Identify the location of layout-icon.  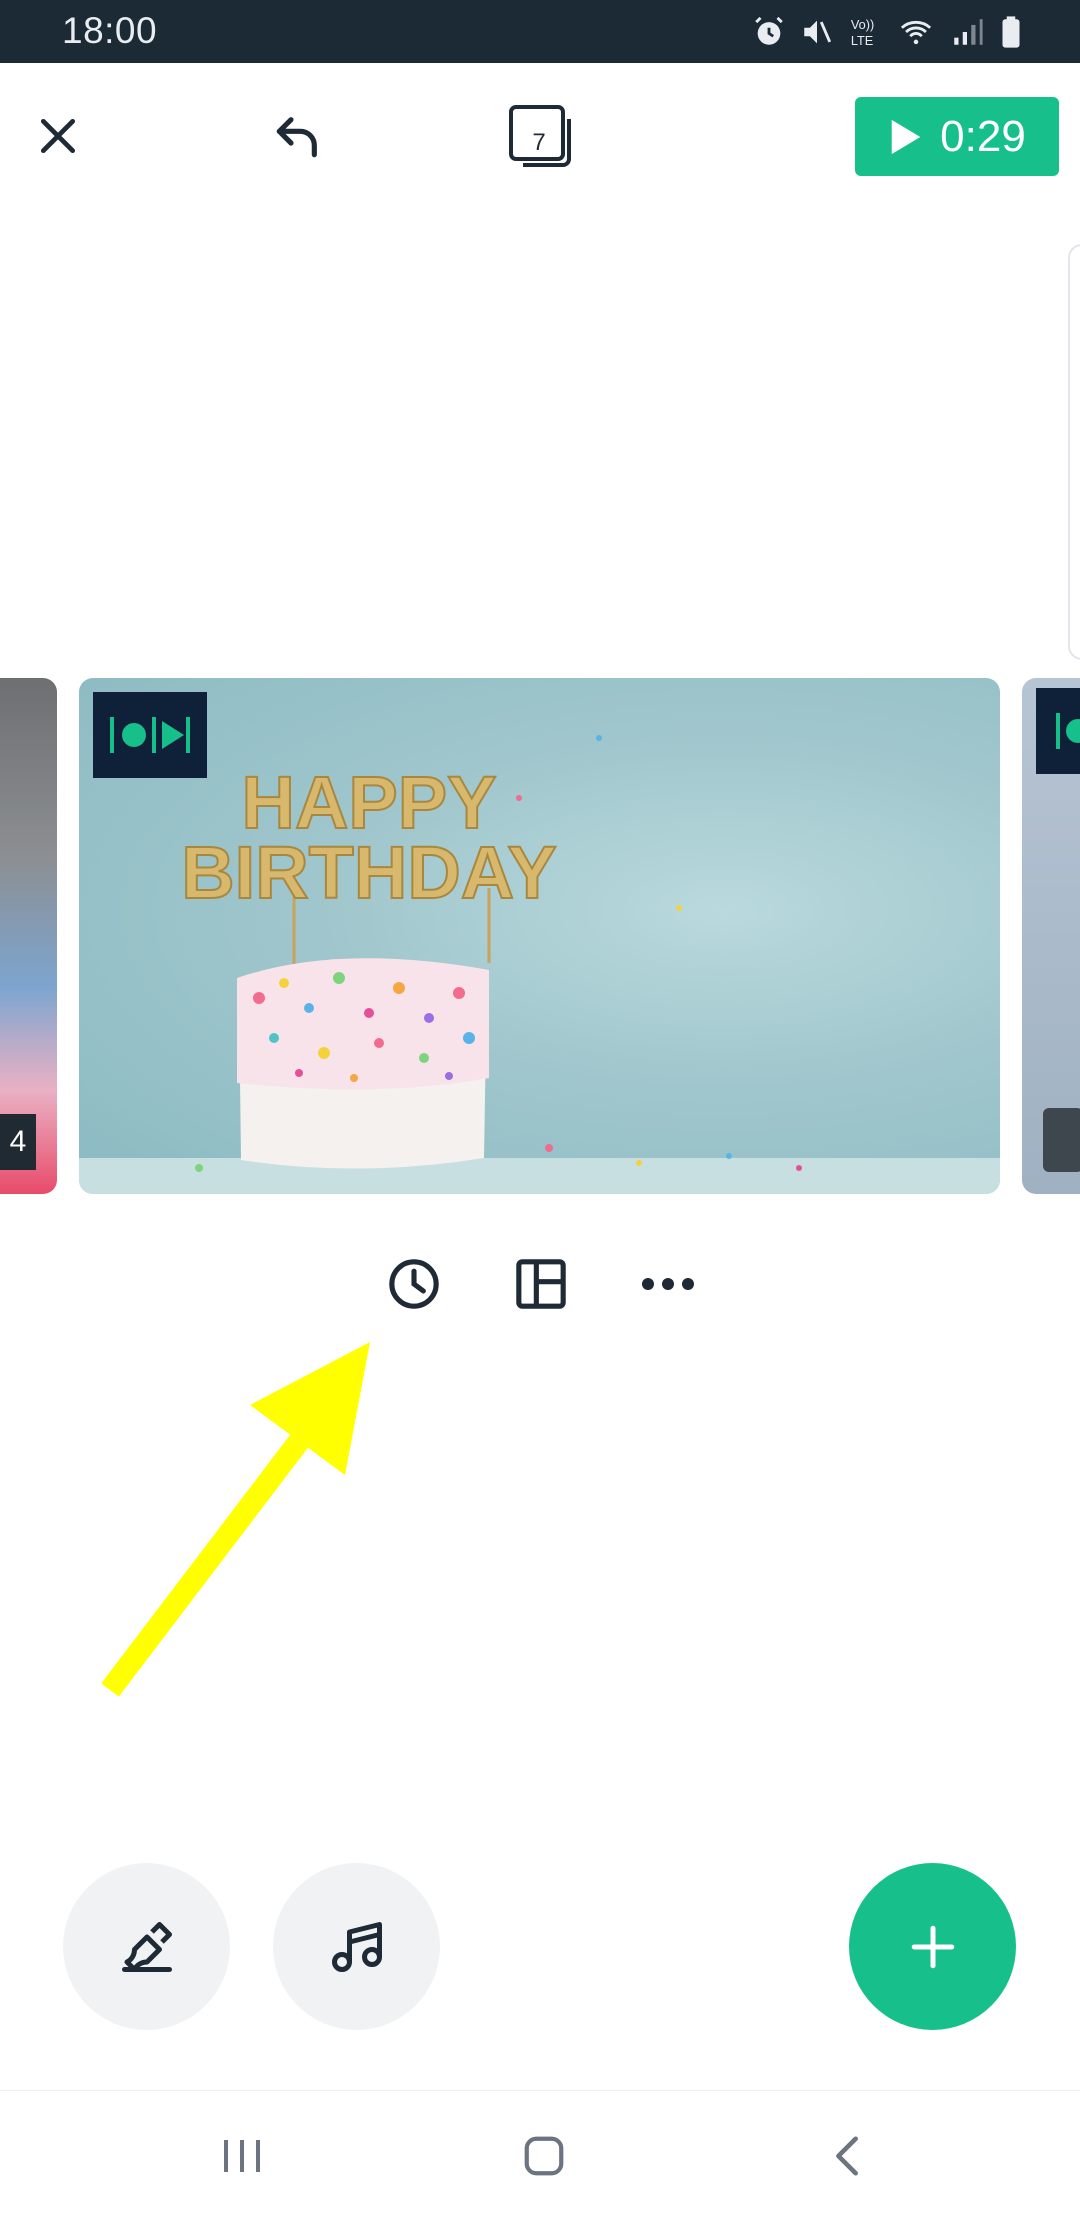
(541, 1284).